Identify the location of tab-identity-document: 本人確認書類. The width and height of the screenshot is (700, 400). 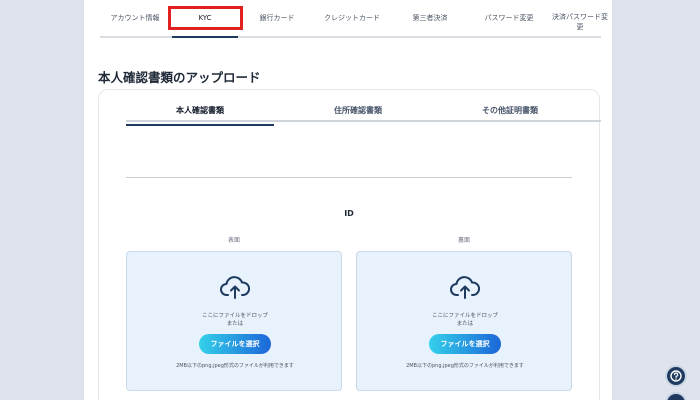
(200, 115).